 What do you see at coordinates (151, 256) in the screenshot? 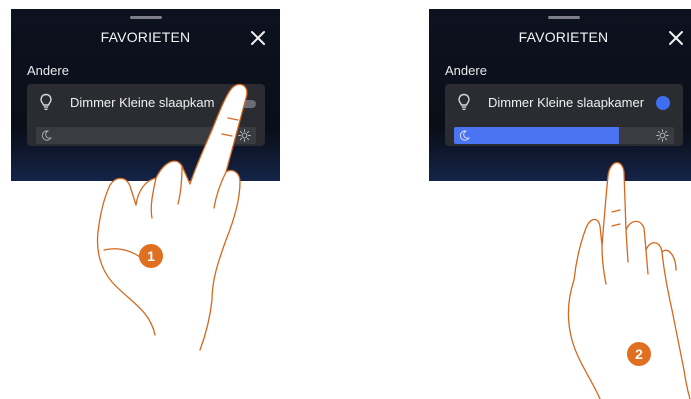
I see `step-badge-1: 1` at bounding box center [151, 256].